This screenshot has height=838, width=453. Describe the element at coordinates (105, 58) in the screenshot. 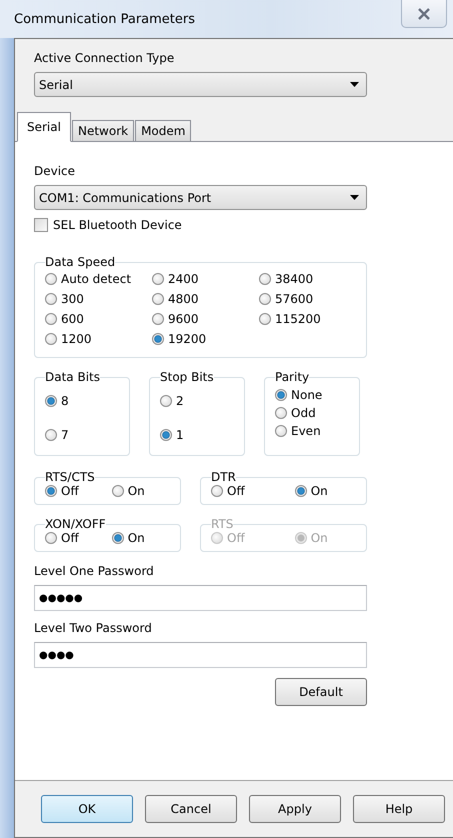

I see `field-label: Active Connection Type` at that location.